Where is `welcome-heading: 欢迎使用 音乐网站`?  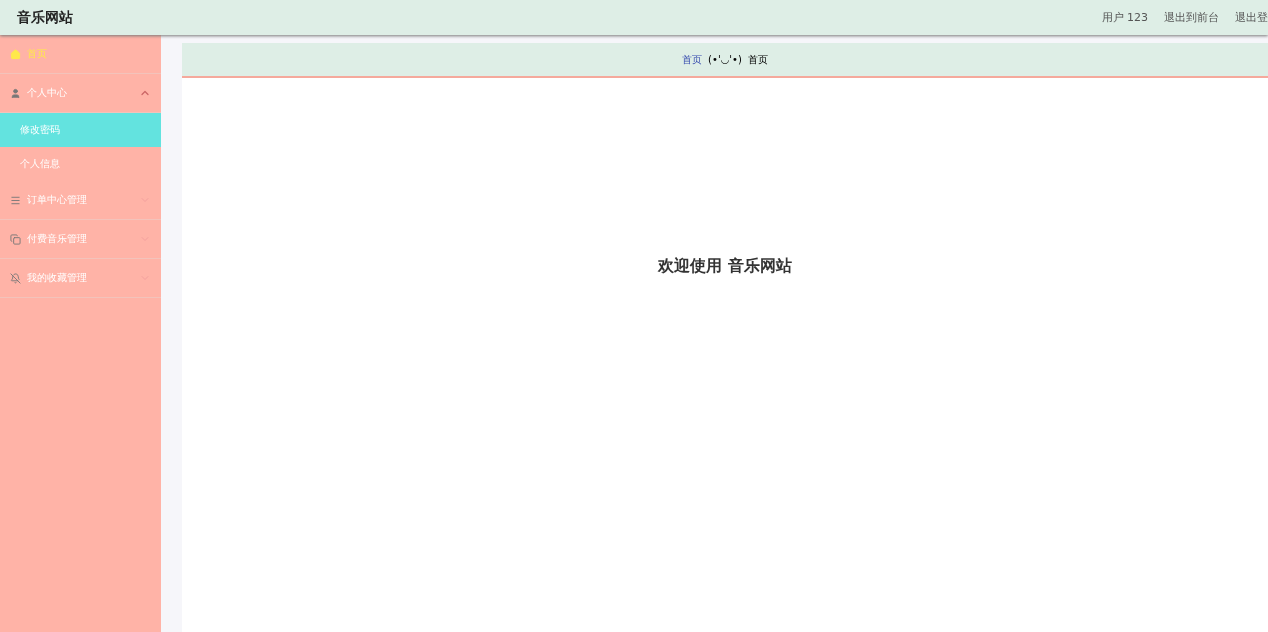 welcome-heading: 欢迎使用 音乐网站 is located at coordinates (725, 266).